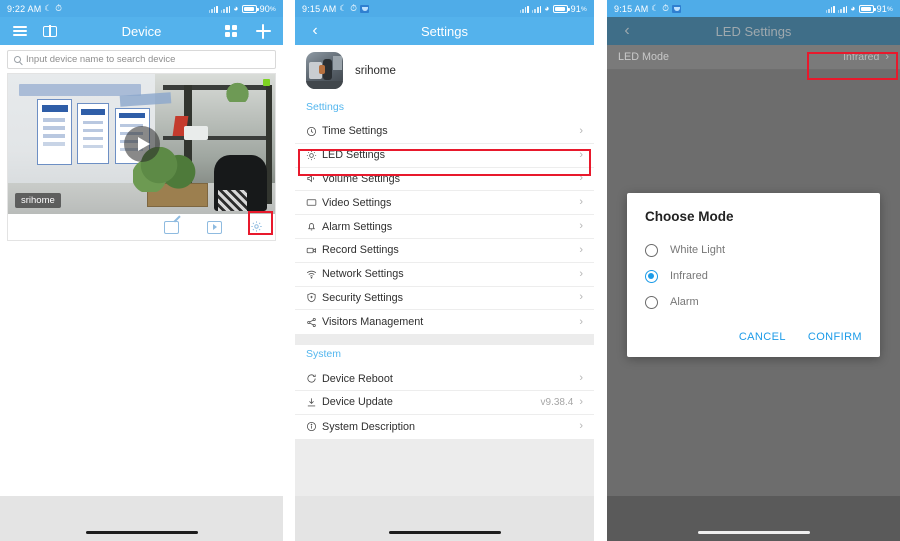 The height and width of the screenshot is (541, 900). I want to click on gear-icon, so click(256, 226).